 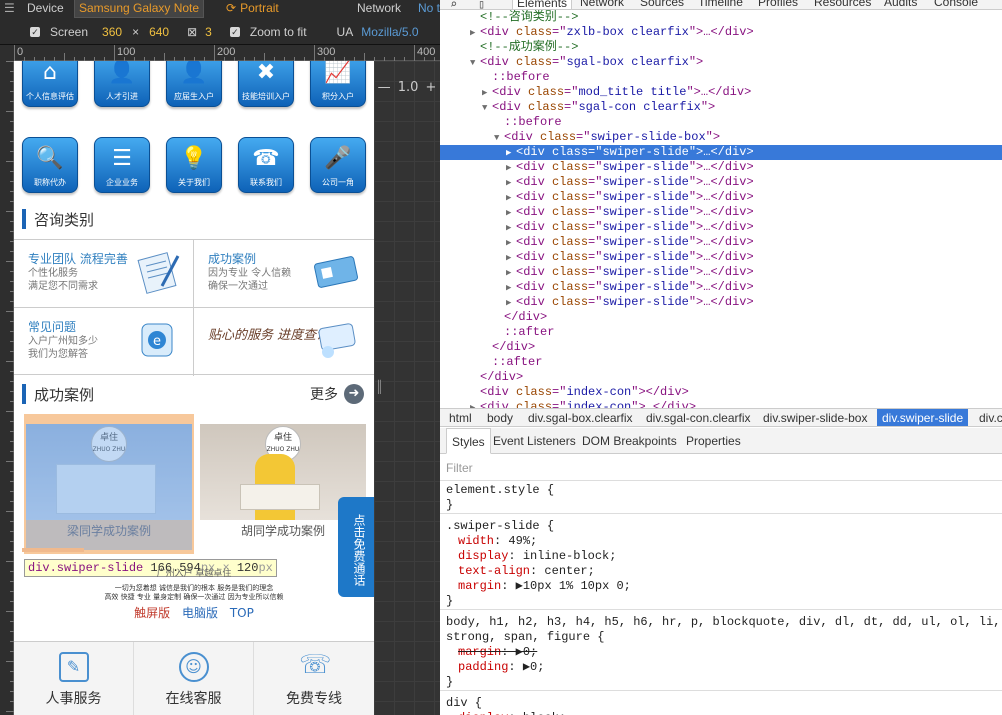 I want to click on tab-elements: Elements, so click(x=542, y=4).